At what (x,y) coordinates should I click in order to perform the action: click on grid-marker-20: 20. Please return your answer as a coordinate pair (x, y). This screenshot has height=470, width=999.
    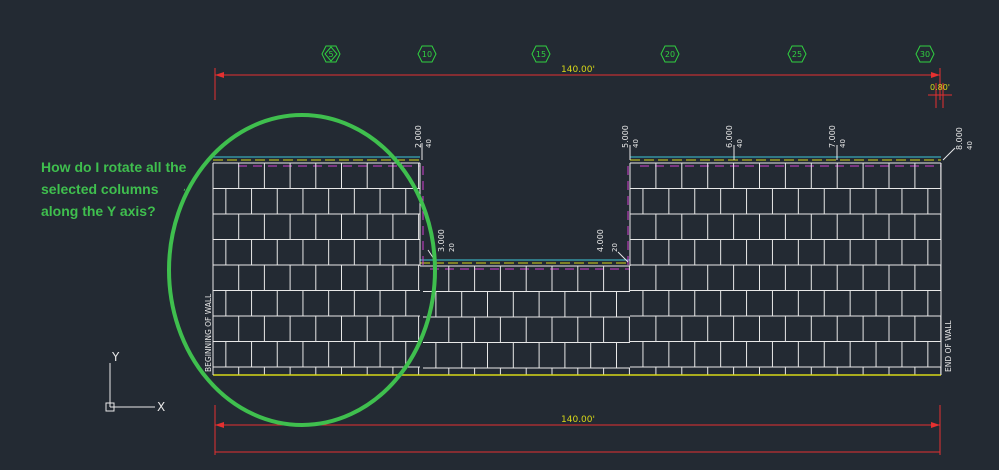
    Looking at the image, I should click on (670, 54).